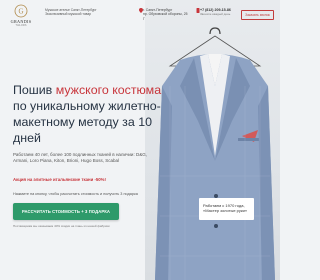 Image resolution: width=320 pixels, height=280 pixels. Describe the element at coordinates (66, 211) in the screenshot. I see `calculate-cost-button: РАССЧИТАТЬ СТОИМОСТЬ + 3 ПОДАРКА` at that location.